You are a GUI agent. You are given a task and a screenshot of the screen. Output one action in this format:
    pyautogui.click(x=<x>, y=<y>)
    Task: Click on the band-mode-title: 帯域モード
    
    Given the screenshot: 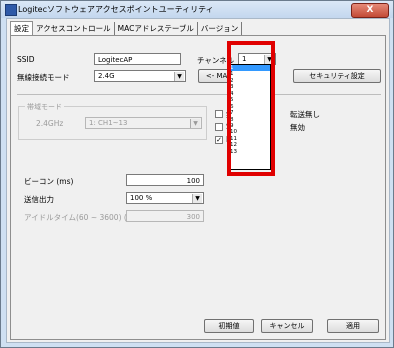 What is the action you would take?
    pyautogui.click(x=44, y=107)
    